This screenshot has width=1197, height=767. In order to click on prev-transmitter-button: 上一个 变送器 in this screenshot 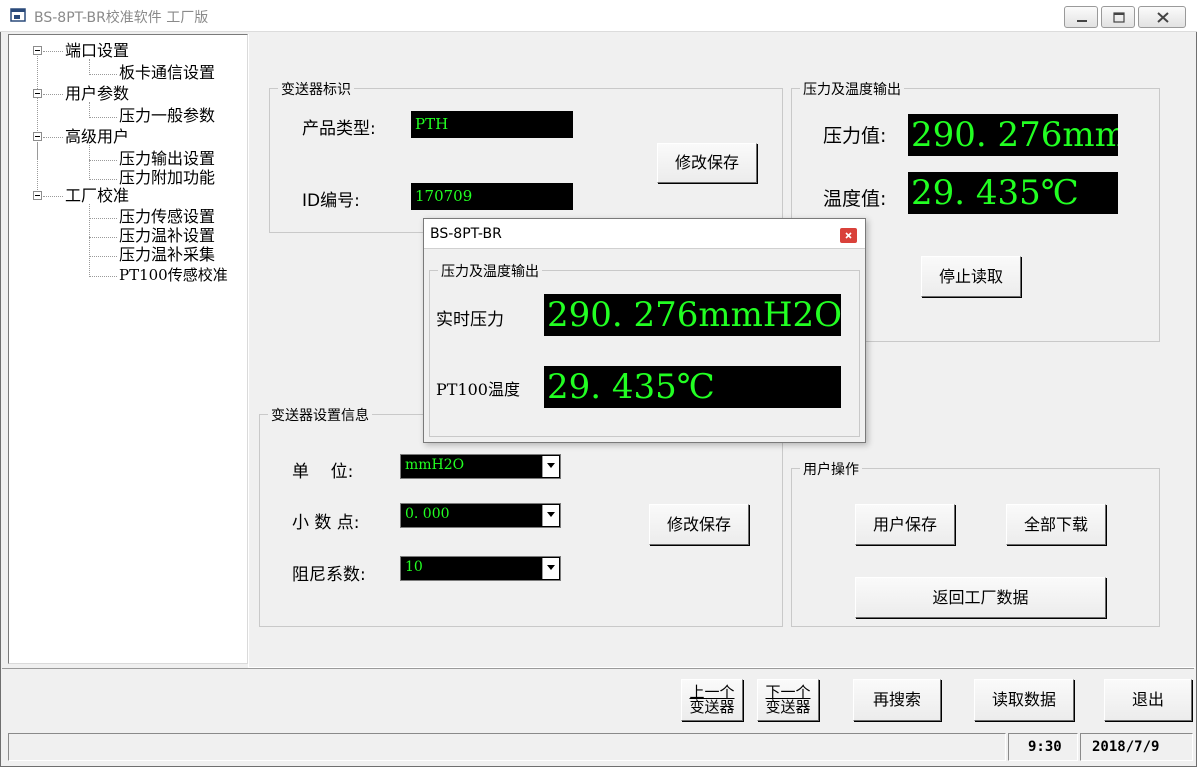, I will do `click(712, 700)`.